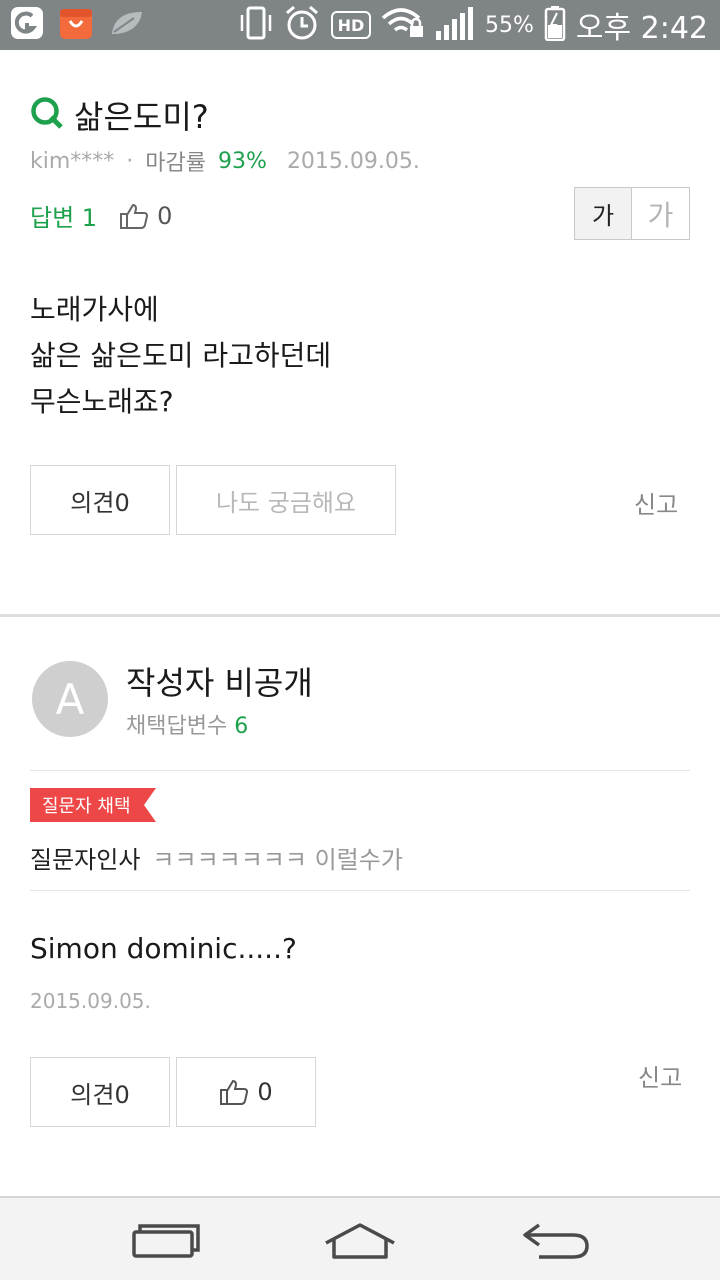  Describe the element at coordinates (101, 215) in the screenshot. I see `question-stats: 답변 1 0` at that location.